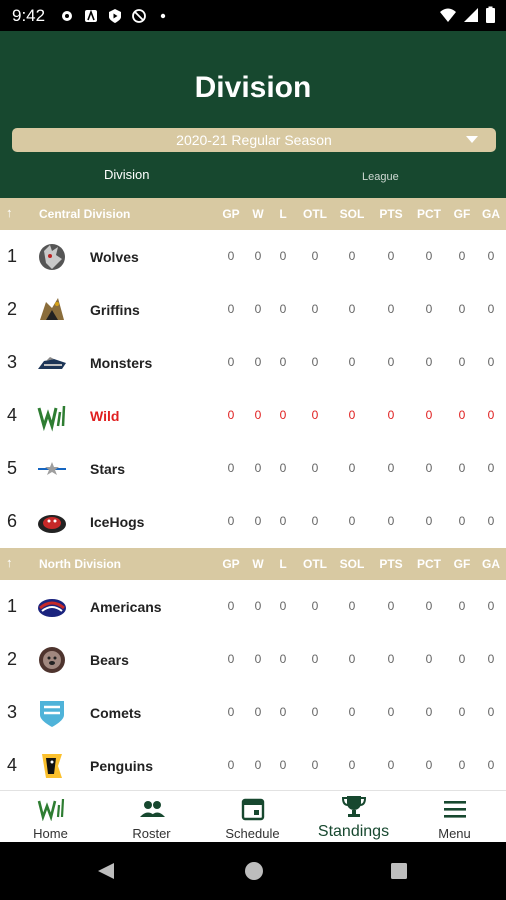  I want to click on table-row: 5 Stars 0 0 0 0 0 0 0 0 0, so click(253, 468).